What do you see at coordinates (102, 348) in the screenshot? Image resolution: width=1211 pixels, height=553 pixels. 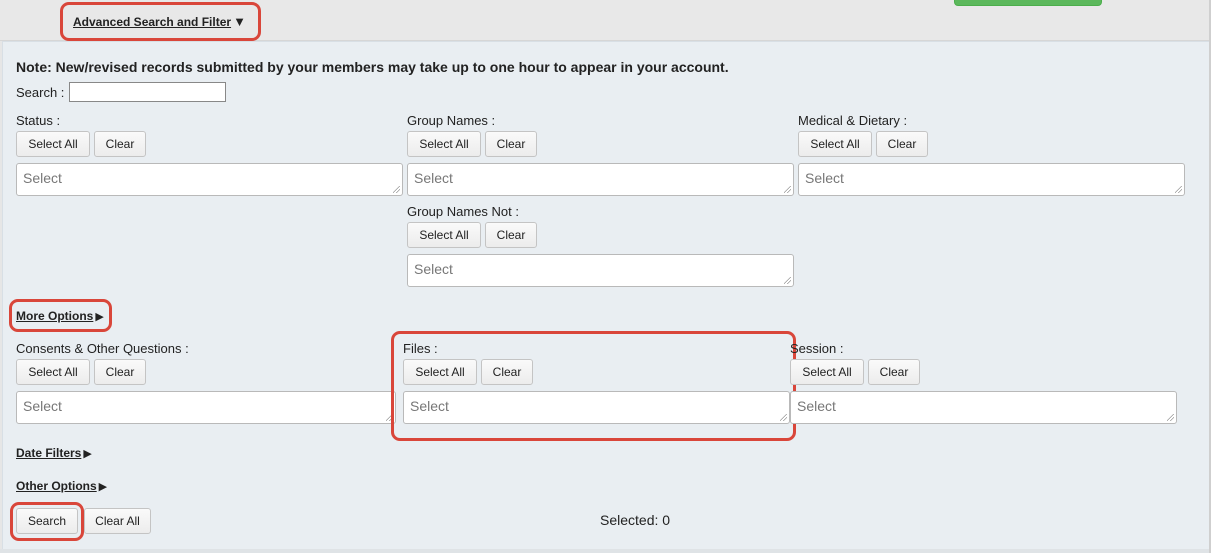 I see `consents-label: Consents & Other Questions :` at bounding box center [102, 348].